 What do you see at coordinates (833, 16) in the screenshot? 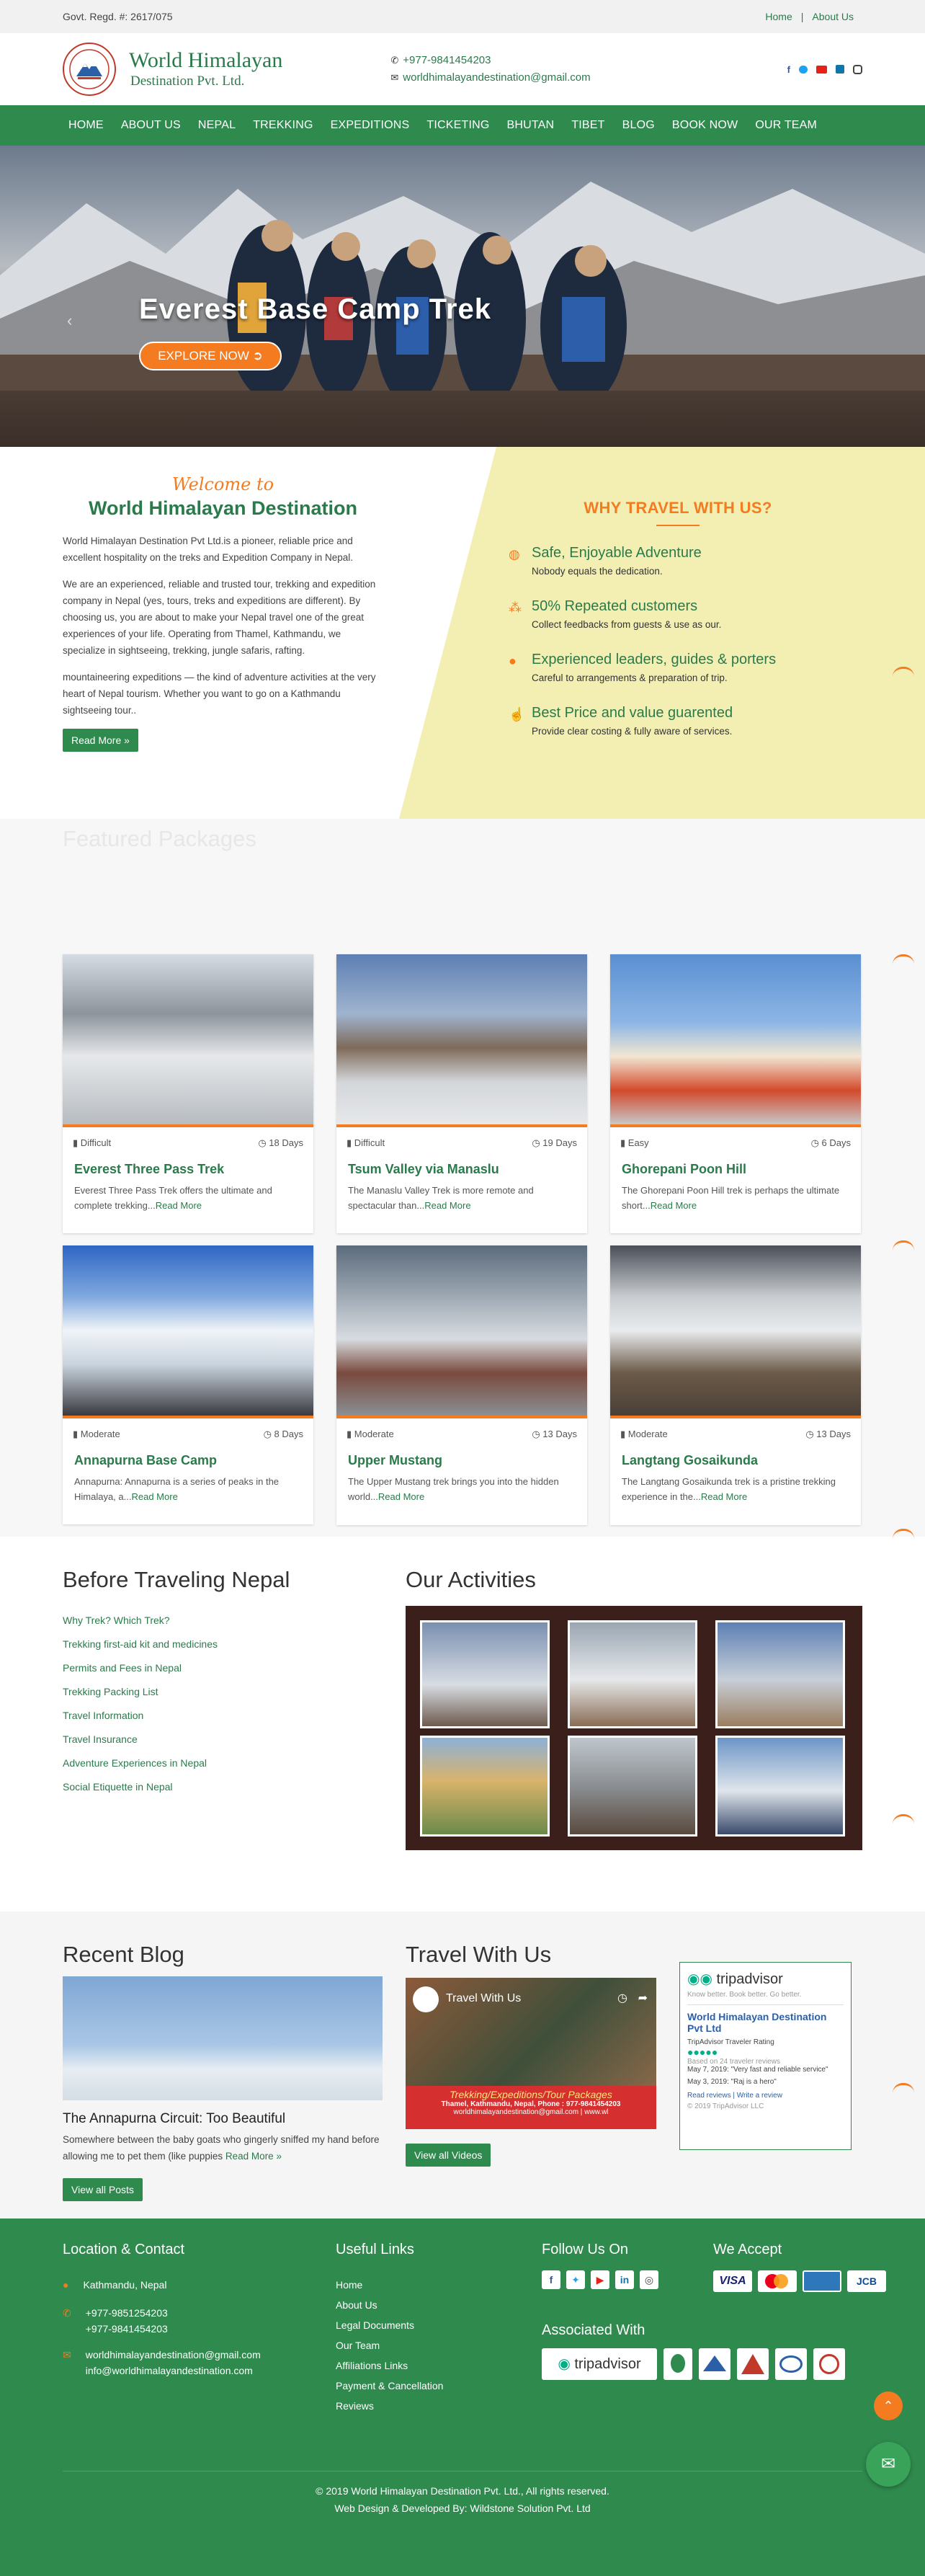
I see `top-link-about: About Us` at bounding box center [833, 16].